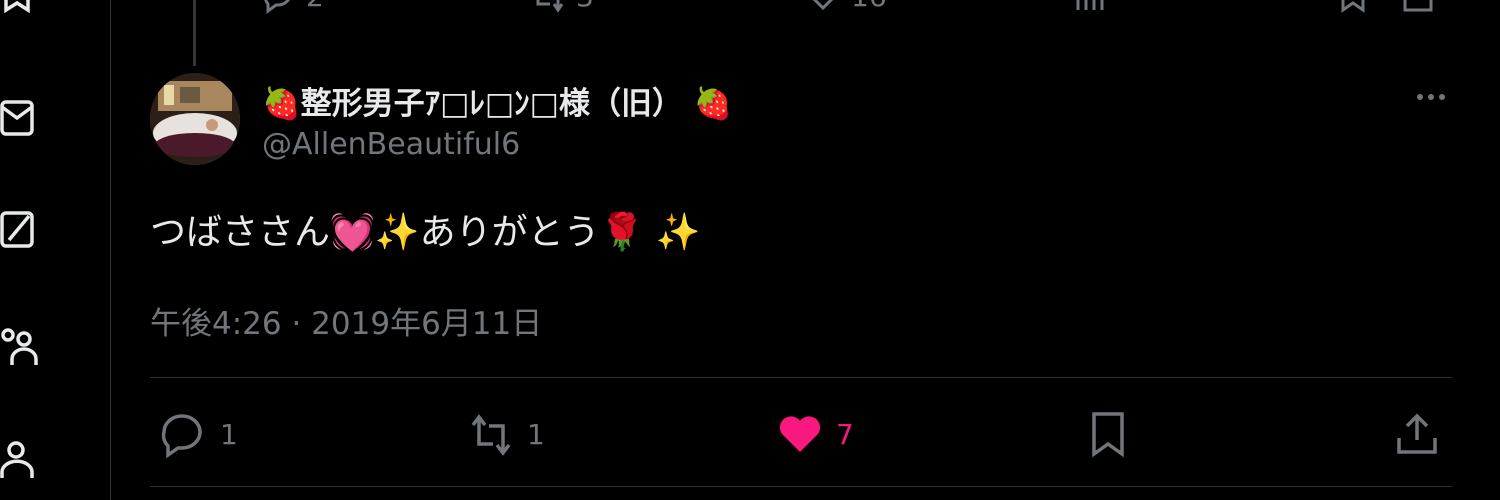  What do you see at coordinates (846, 7) in the screenshot?
I see `prev-like-button: 16` at bounding box center [846, 7].